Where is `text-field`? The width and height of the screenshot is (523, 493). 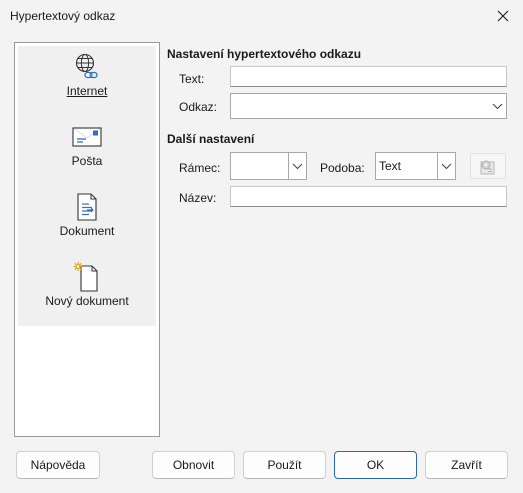
text-field is located at coordinates (368, 76).